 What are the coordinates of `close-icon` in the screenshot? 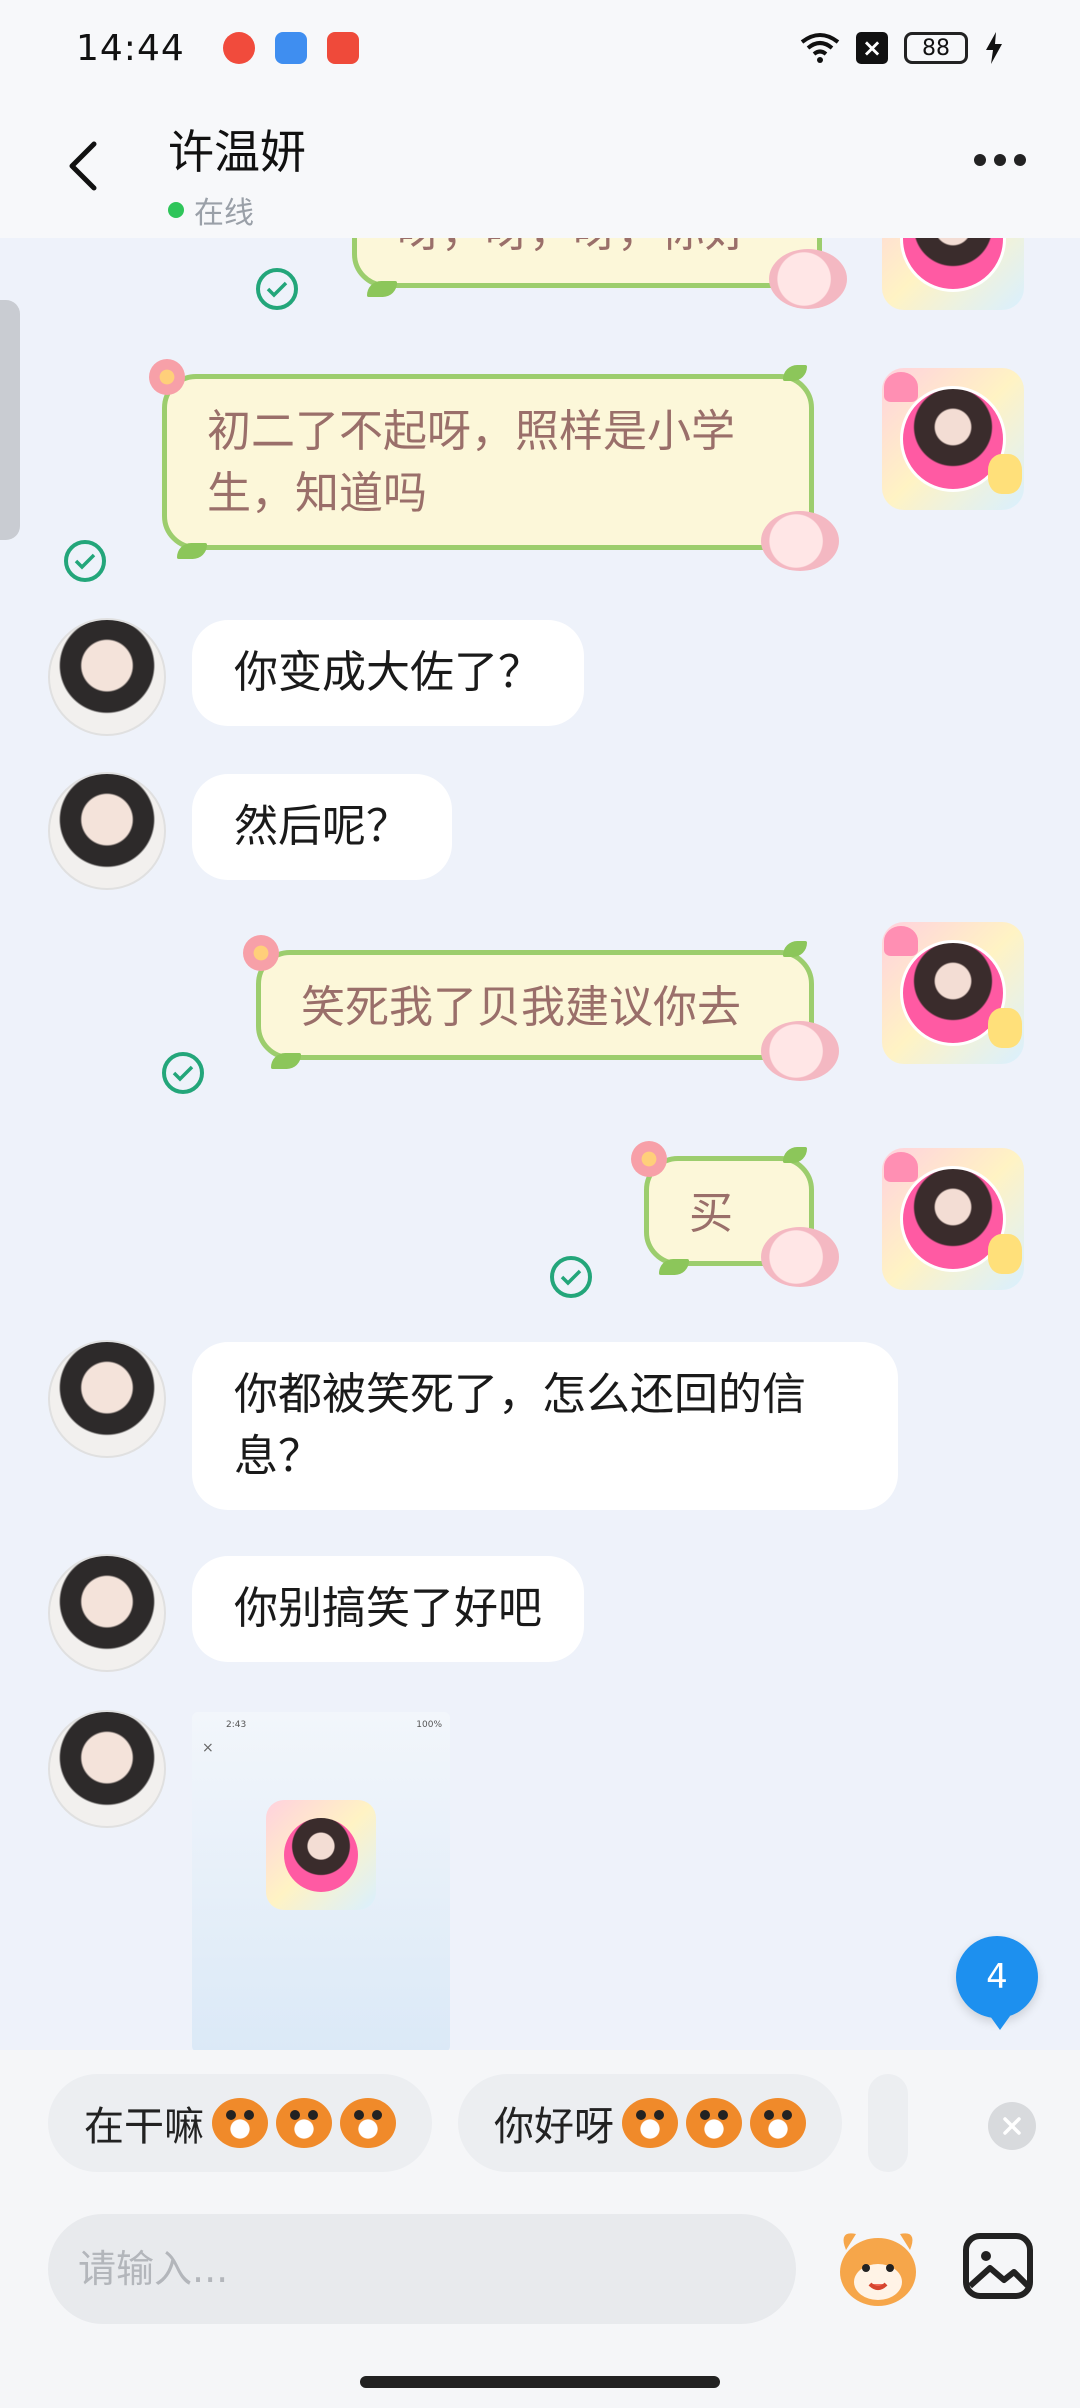 It's located at (1012, 2126).